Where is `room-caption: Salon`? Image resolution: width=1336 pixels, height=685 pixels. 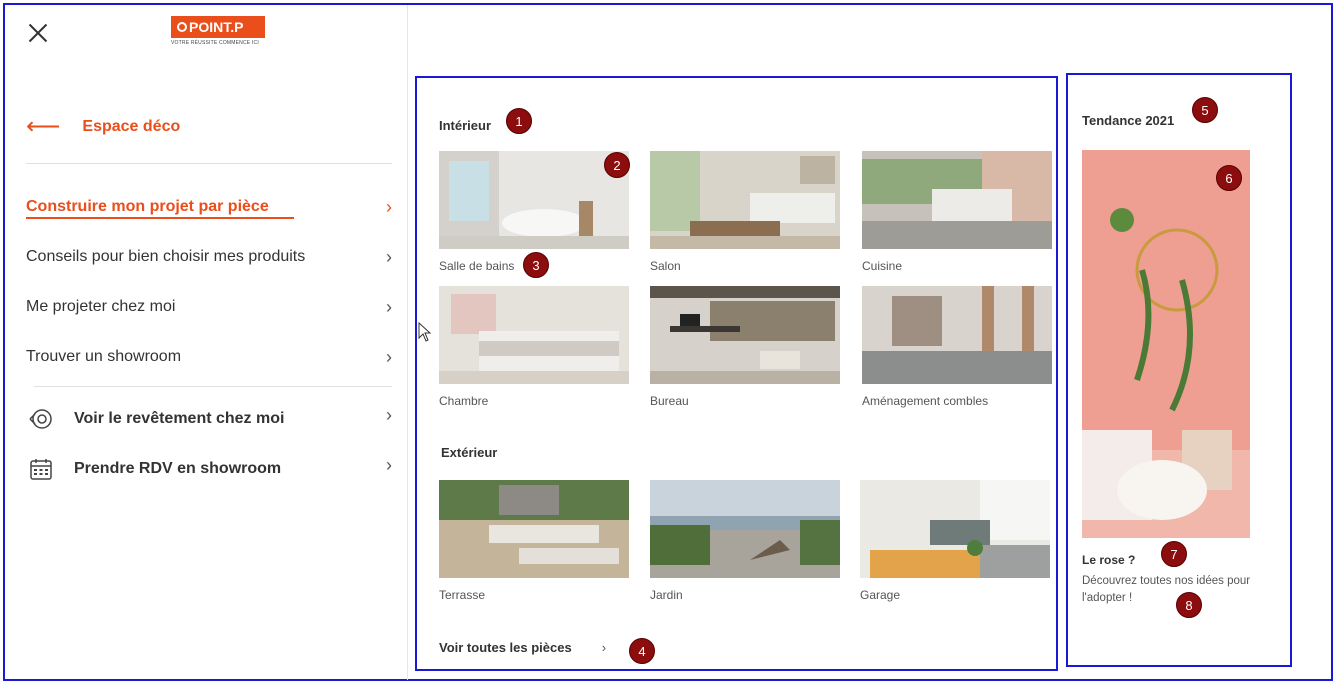 room-caption: Salon is located at coordinates (665, 266).